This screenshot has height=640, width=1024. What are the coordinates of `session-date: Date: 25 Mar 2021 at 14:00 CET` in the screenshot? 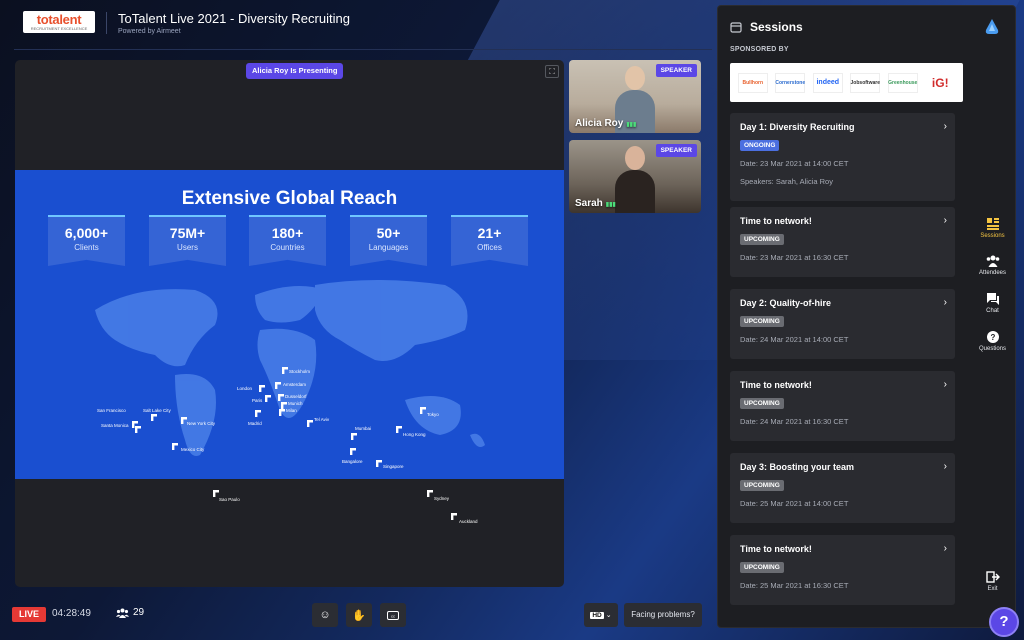 It's located at (794, 503).